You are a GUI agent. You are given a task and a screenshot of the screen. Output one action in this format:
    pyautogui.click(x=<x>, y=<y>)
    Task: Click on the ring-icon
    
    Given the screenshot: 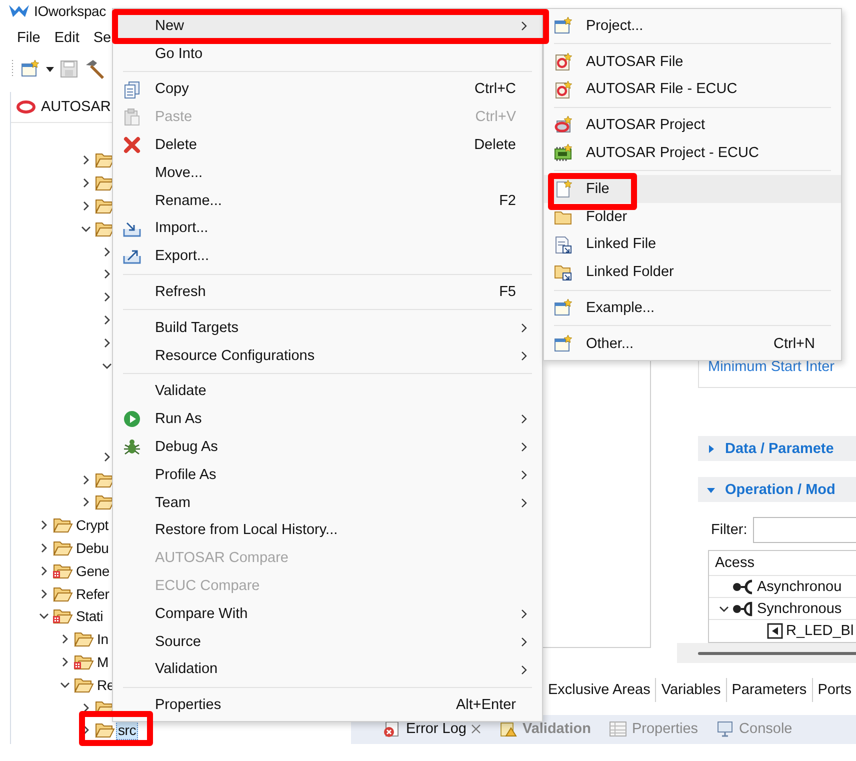 What is the action you would take?
    pyautogui.click(x=26, y=107)
    